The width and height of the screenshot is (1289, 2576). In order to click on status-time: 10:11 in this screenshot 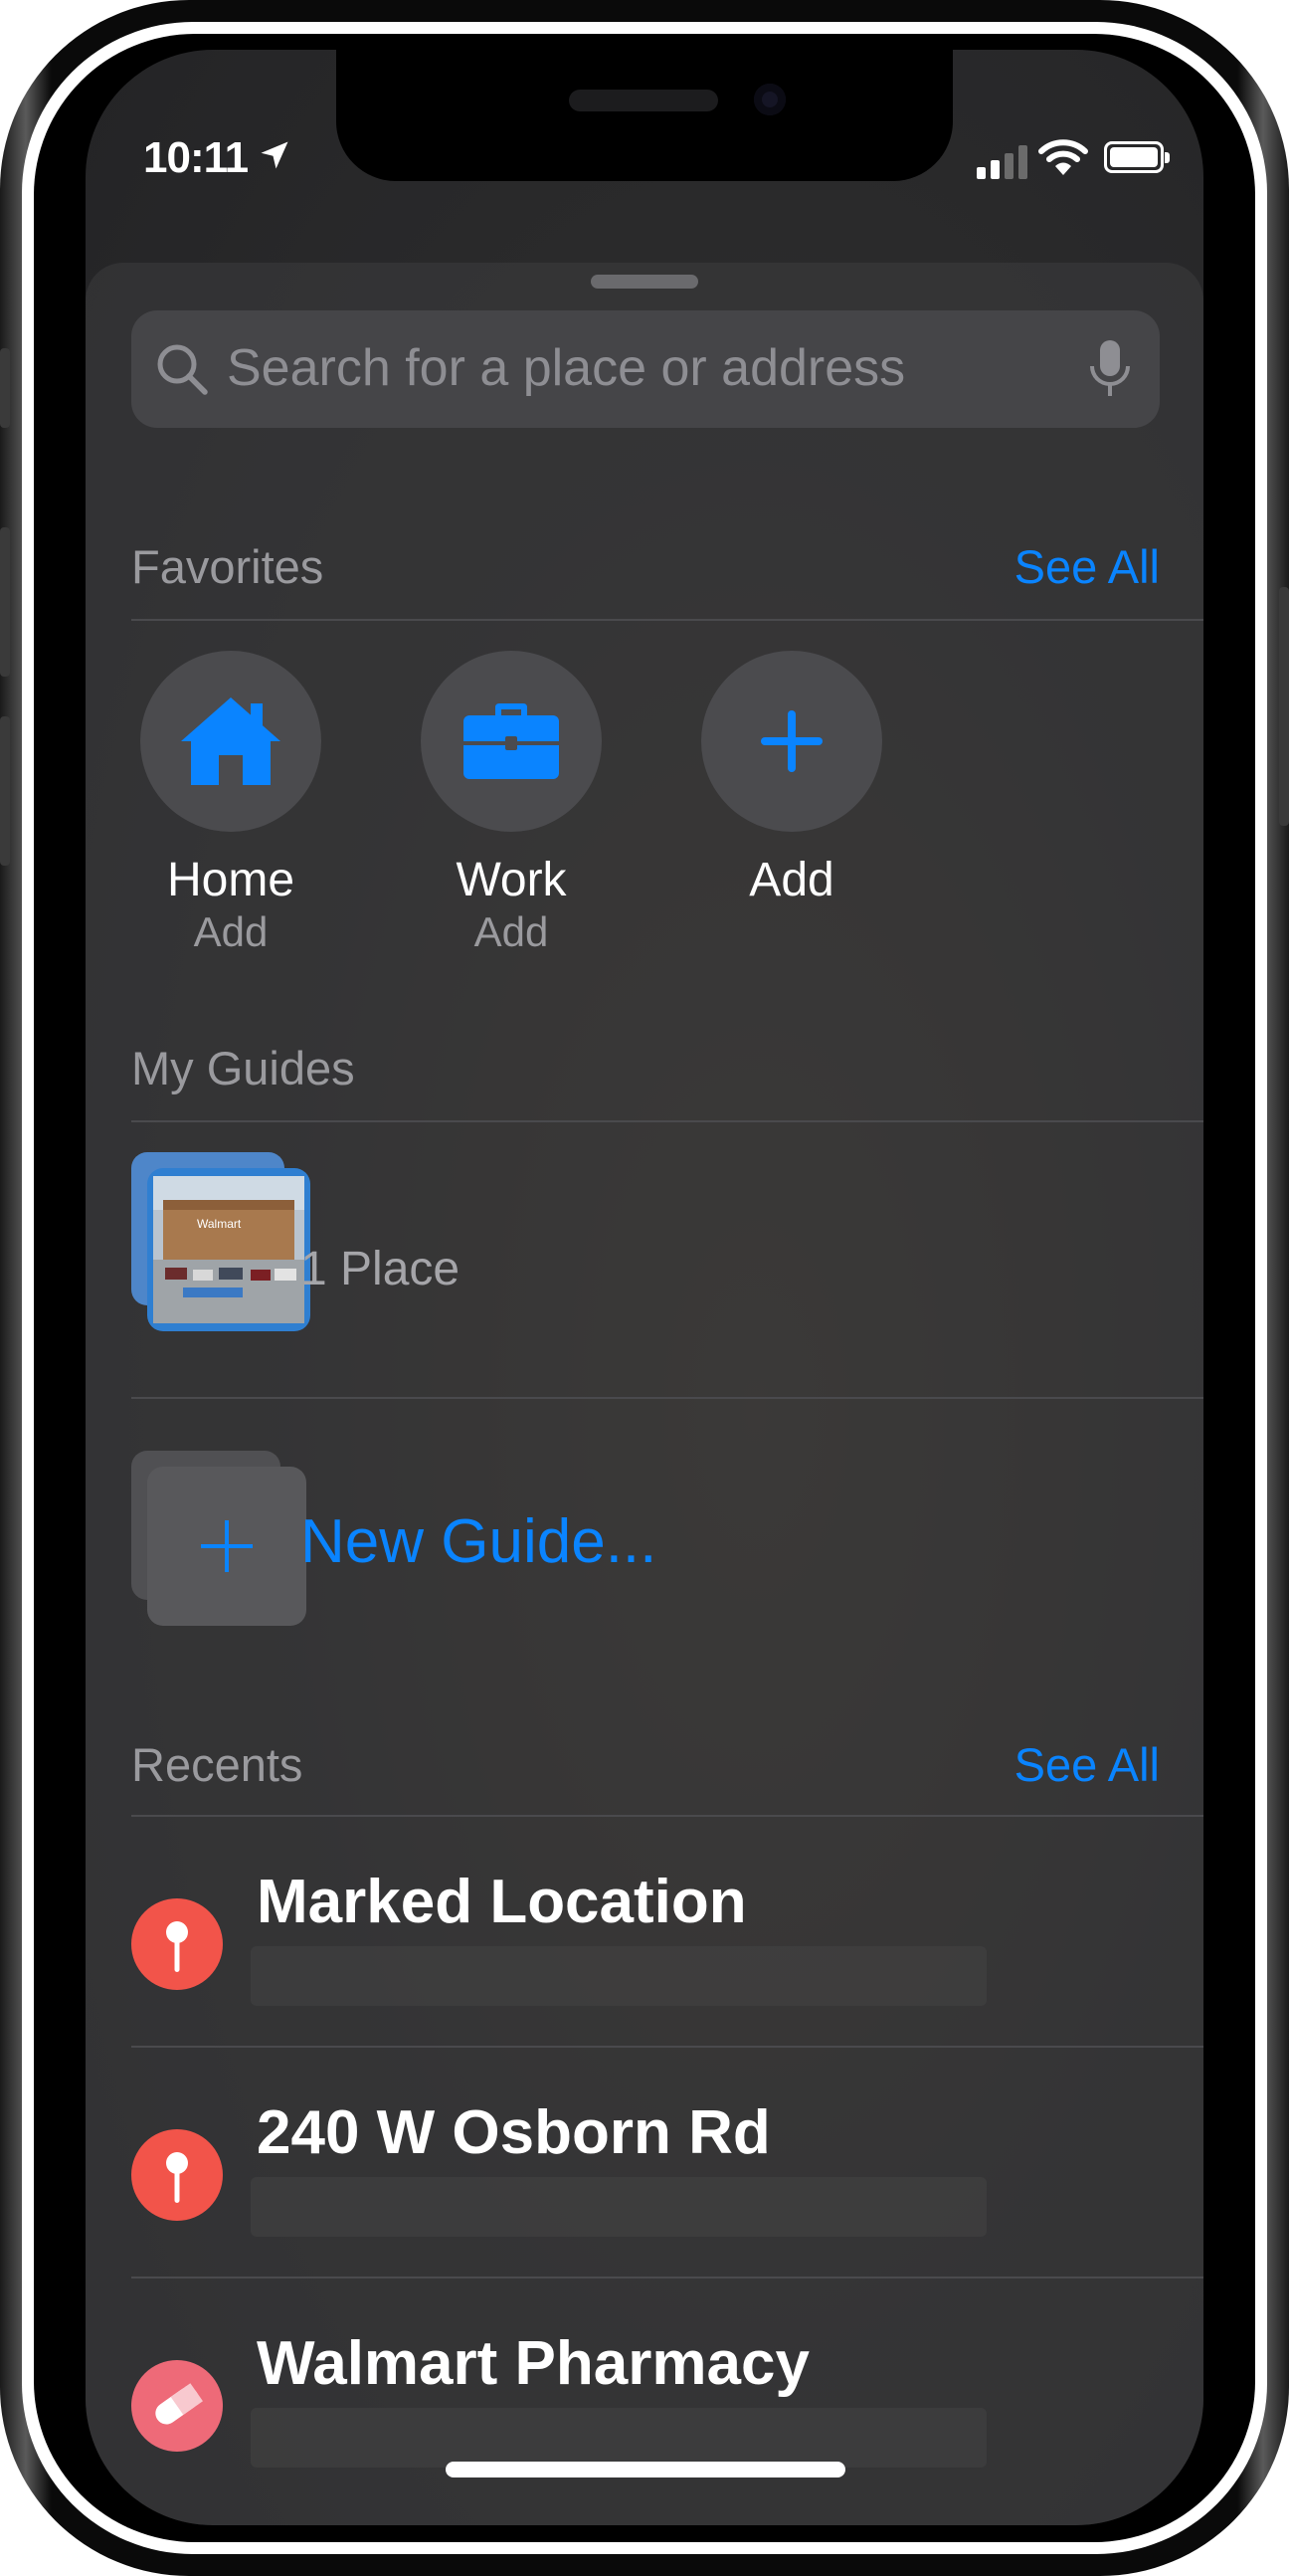, I will do `click(196, 157)`.